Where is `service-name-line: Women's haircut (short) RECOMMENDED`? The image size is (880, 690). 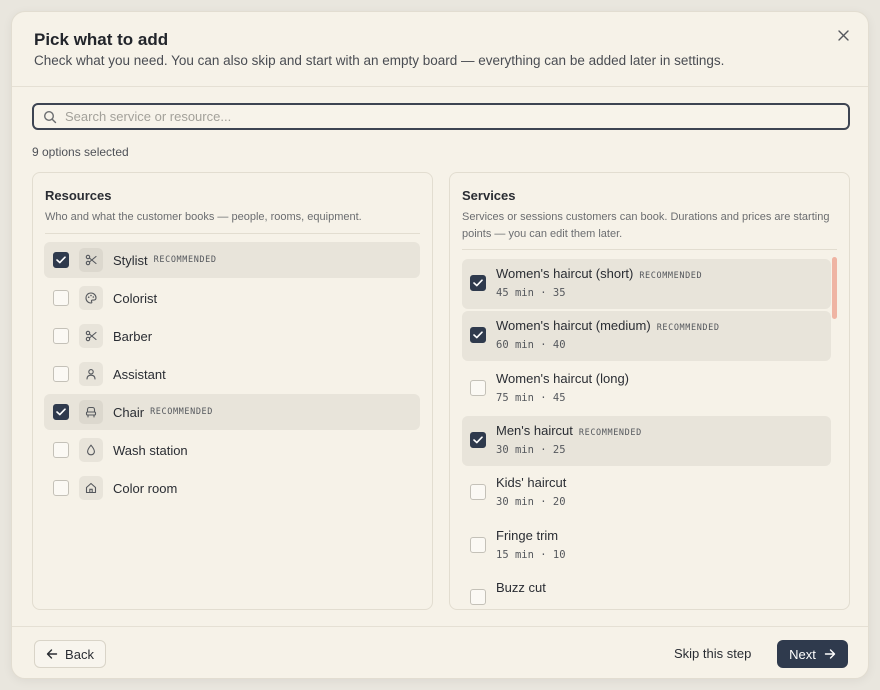 service-name-line: Women's haircut (short) RECOMMENDED is located at coordinates (599, 273).